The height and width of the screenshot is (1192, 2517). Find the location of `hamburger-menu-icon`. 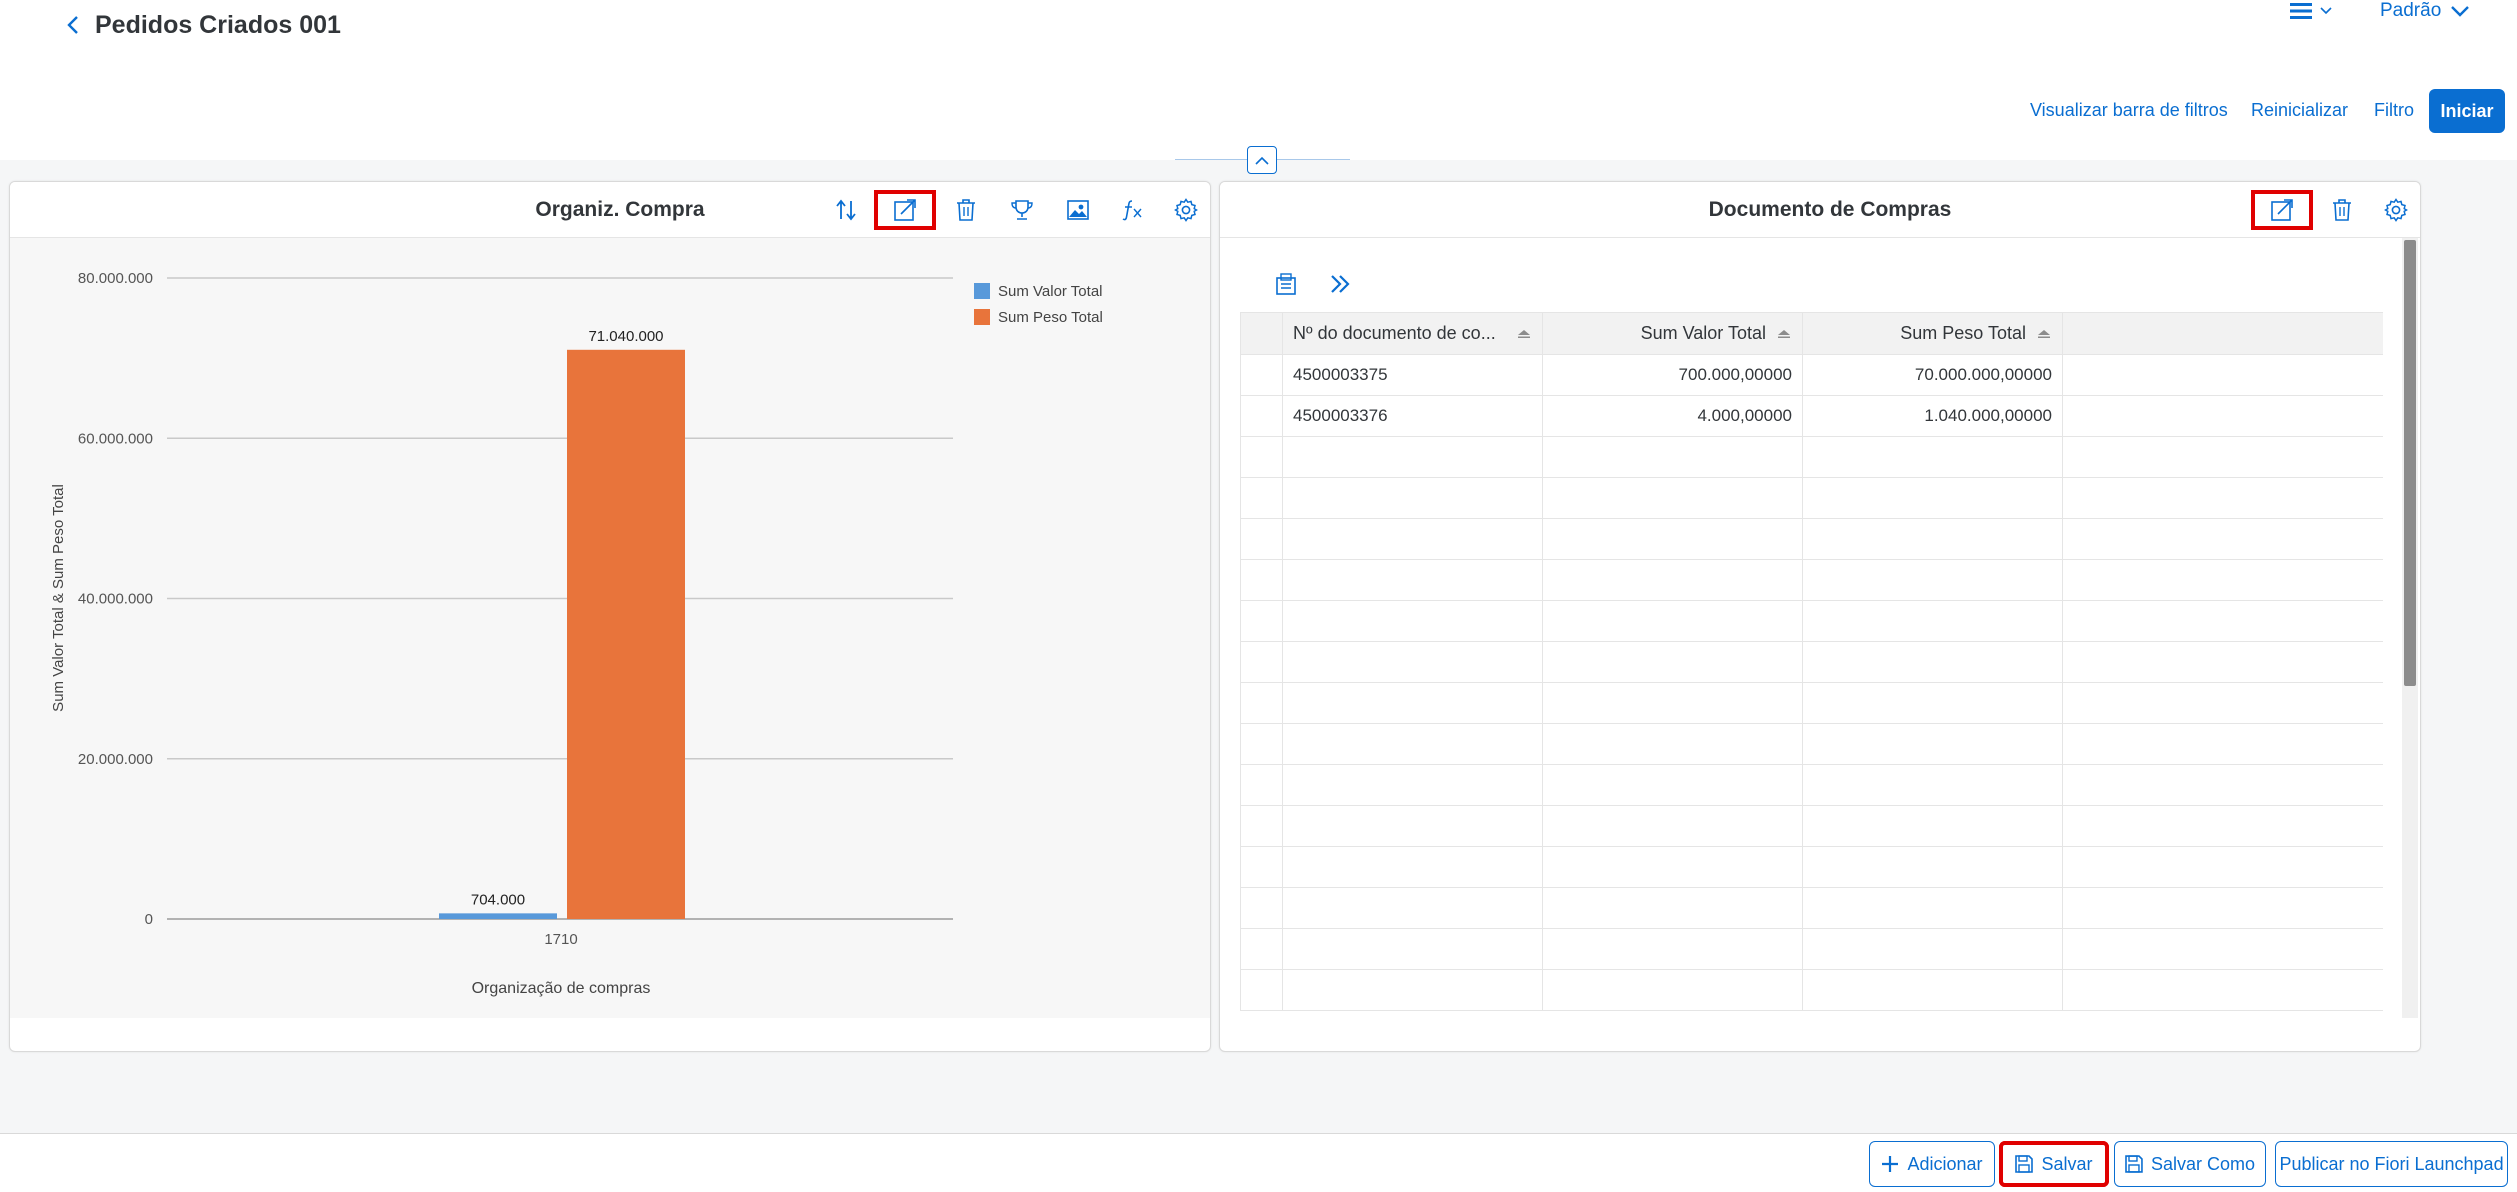

hamburger-menu-icon is located at coordinates (2301, 11).